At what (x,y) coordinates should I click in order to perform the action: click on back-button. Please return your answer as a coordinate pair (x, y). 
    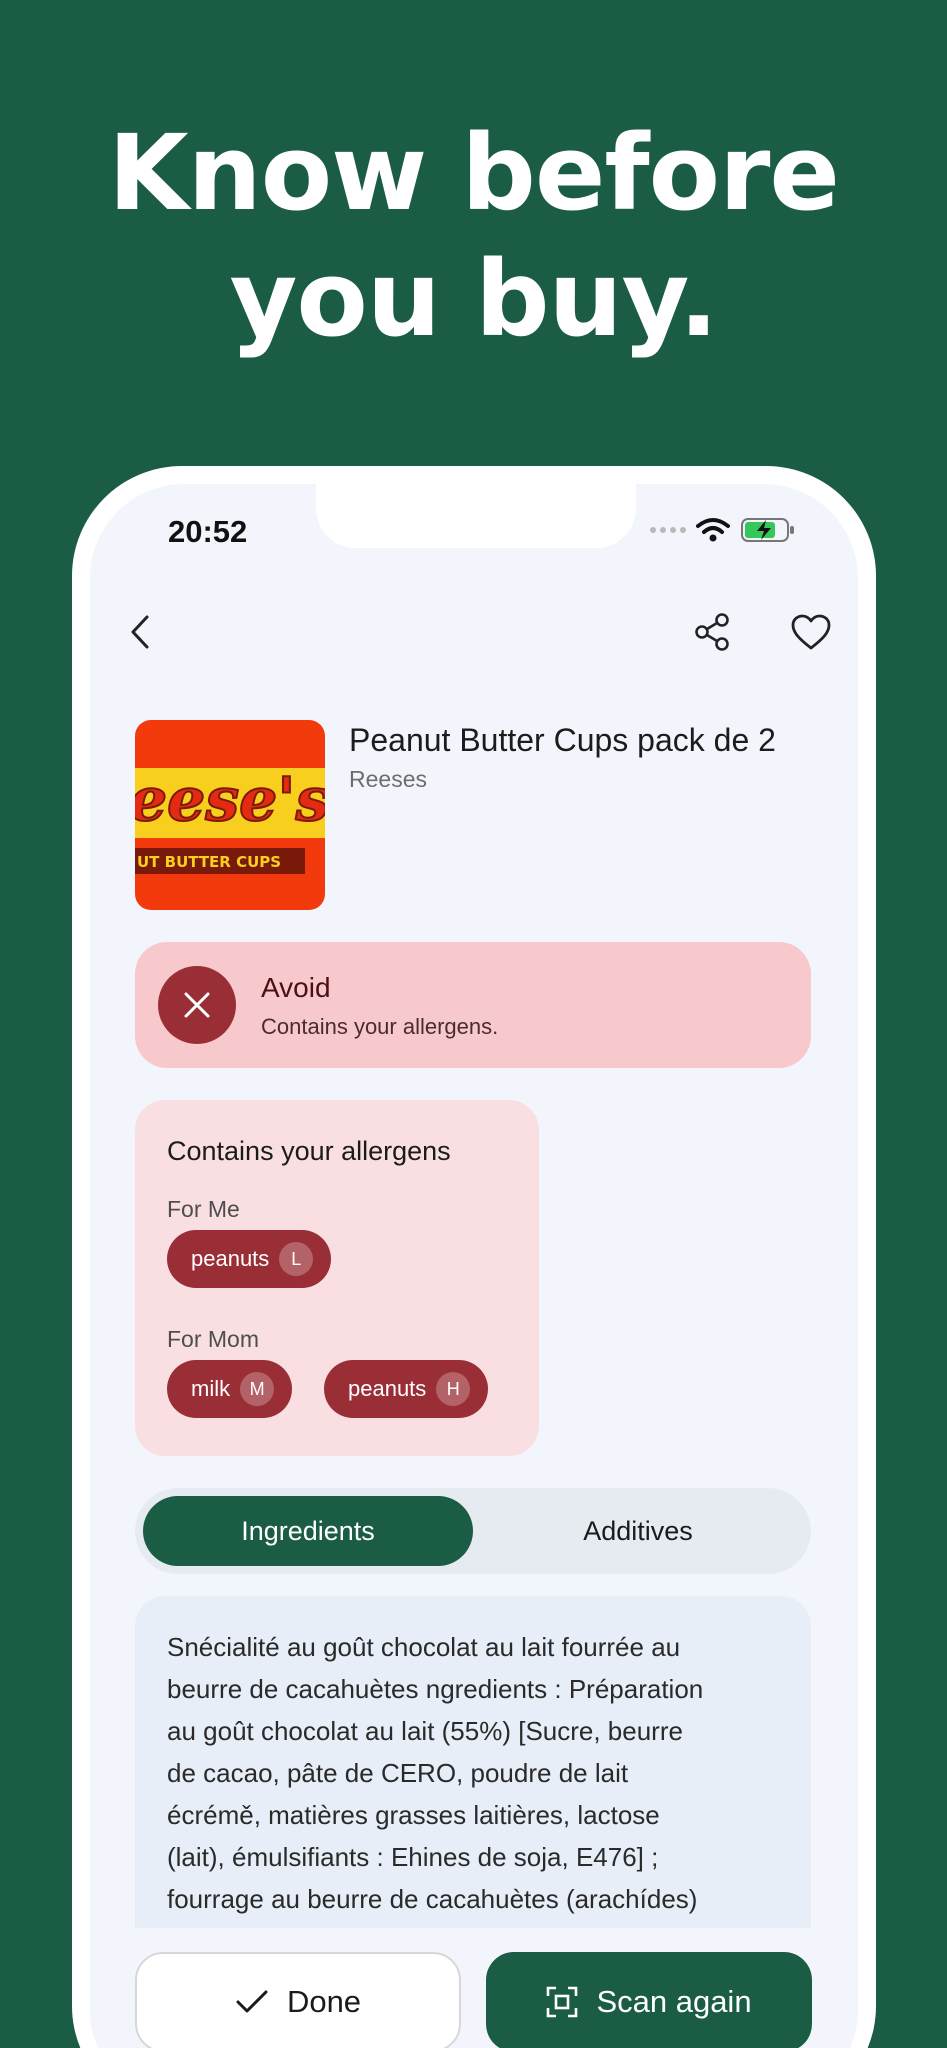
    Looking at the image, I should click on (140, 632).